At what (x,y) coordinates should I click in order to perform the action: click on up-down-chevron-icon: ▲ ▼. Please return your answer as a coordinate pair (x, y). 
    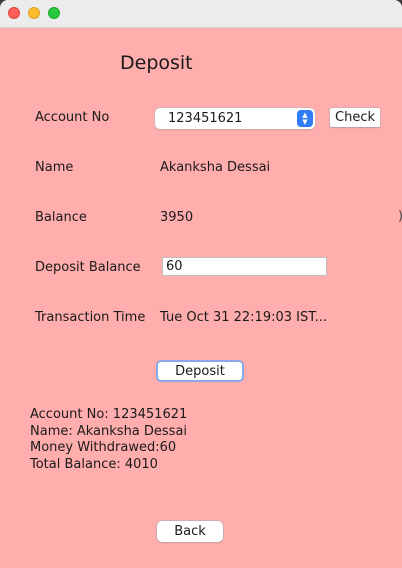
    Looking at the image, I should click on (305, 118).